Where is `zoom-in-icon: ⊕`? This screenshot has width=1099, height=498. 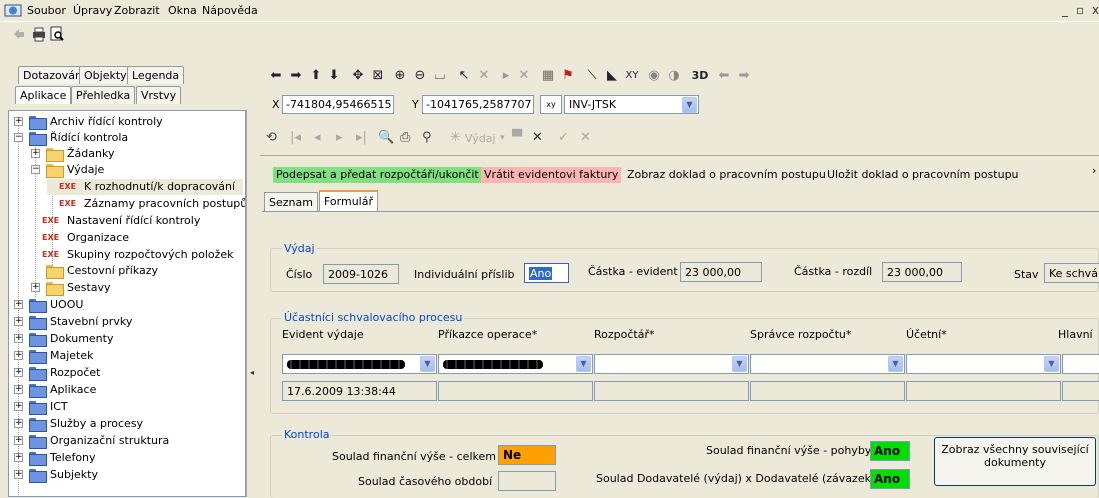
zoom-in-icon: ⊕ is located at coordinates (400, 77).